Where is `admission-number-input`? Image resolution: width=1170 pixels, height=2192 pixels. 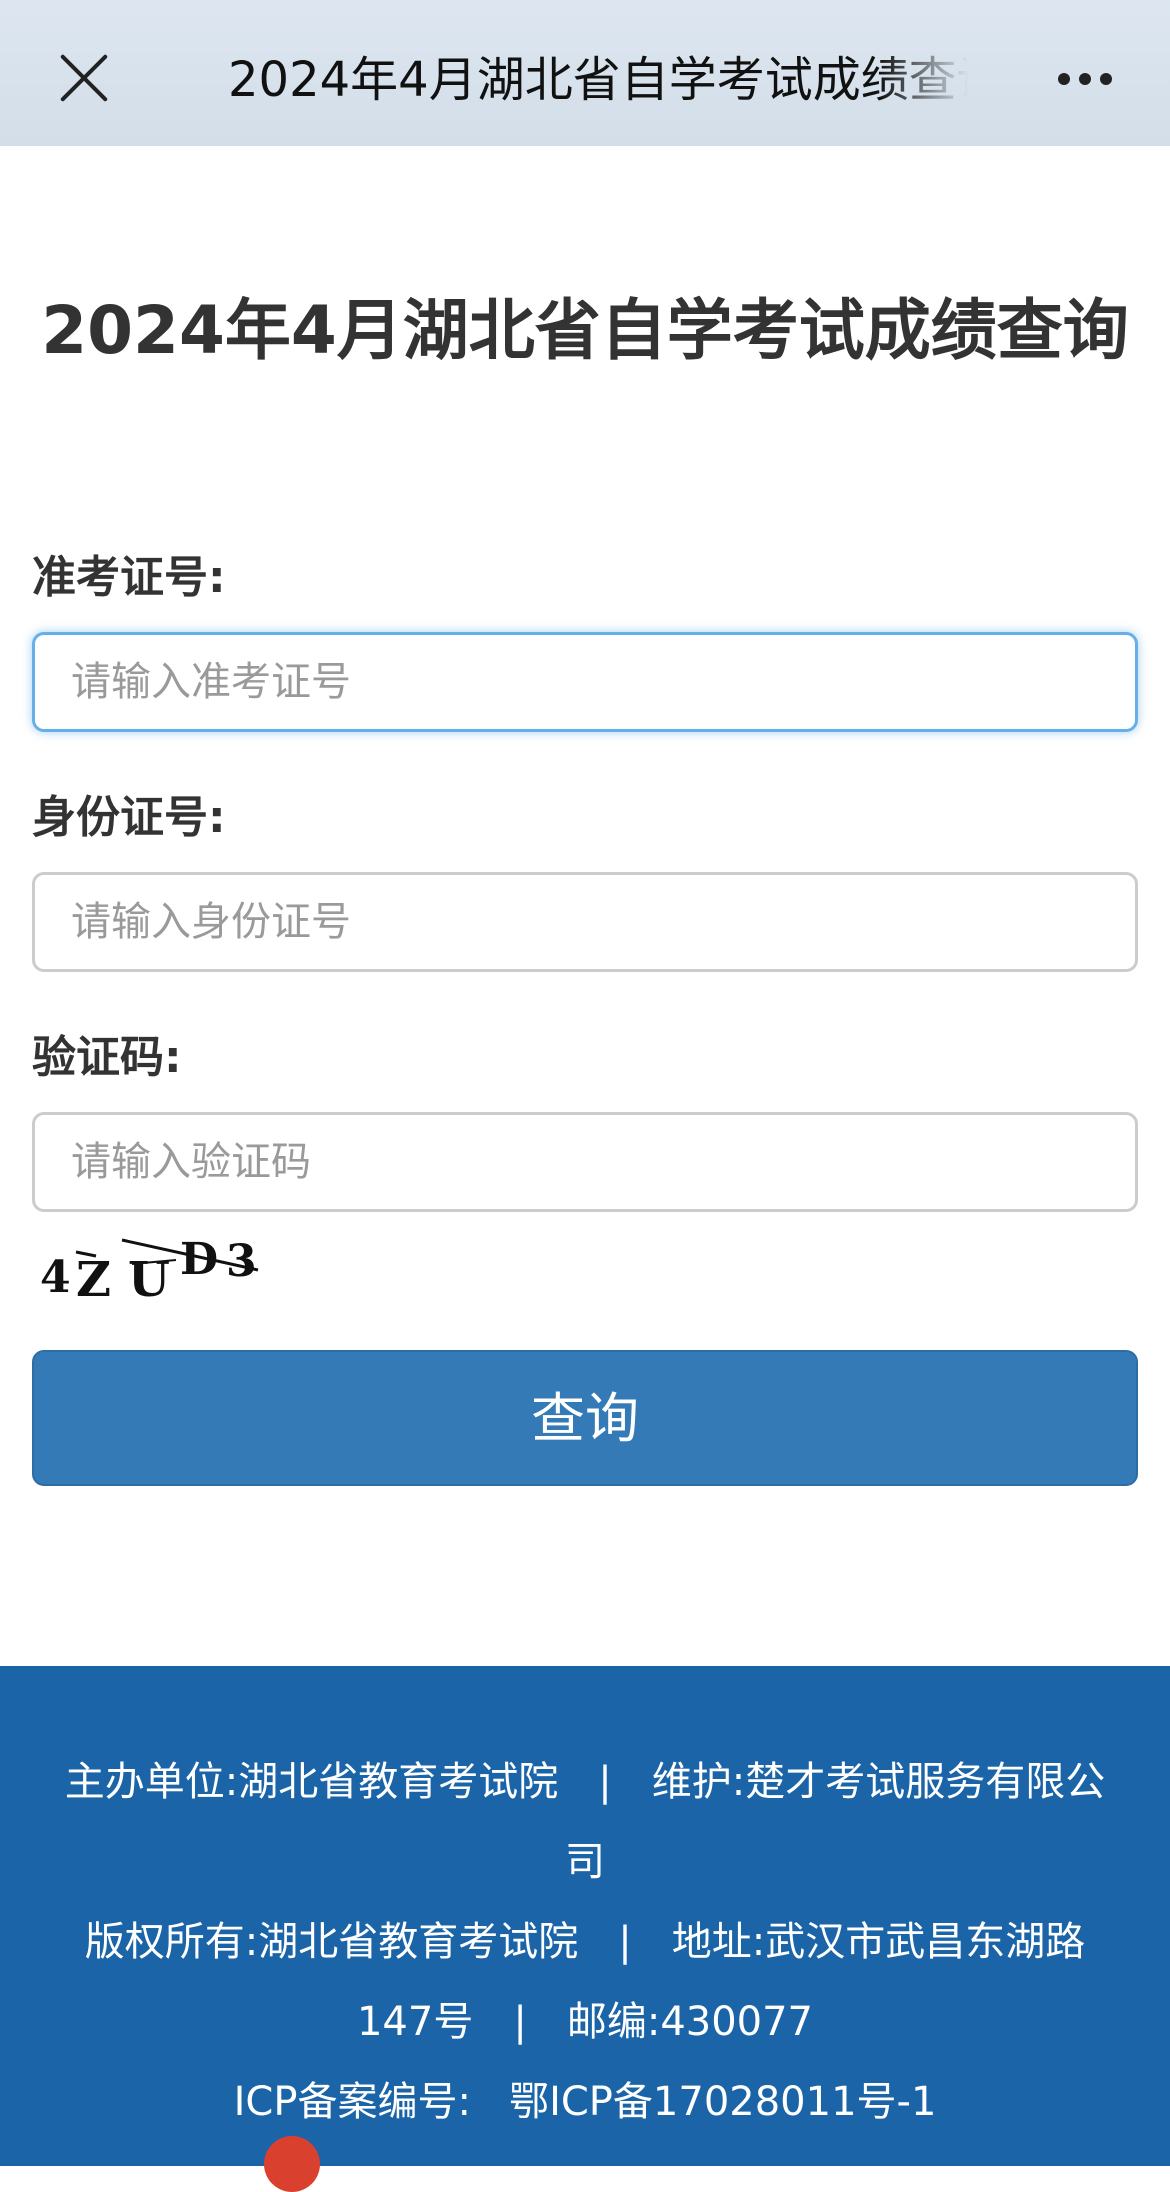 admission-number-input is located at coordinates (585, 682).